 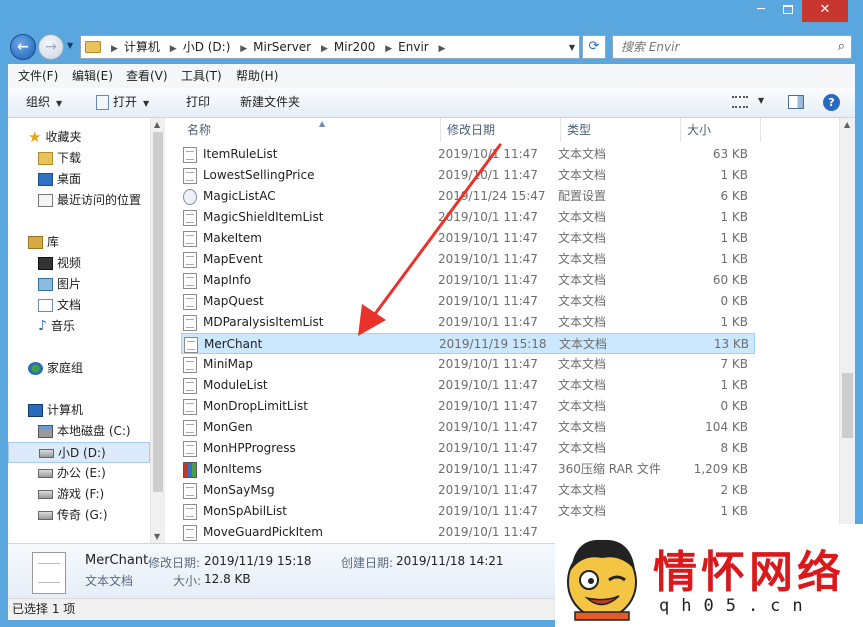 What do you see at coordinates (468, 196) in the screenshot?
I see `file-row: MagicListAC 2019/11/24 15:47 配置设置 6 KB` at bounding box center [468, 196].